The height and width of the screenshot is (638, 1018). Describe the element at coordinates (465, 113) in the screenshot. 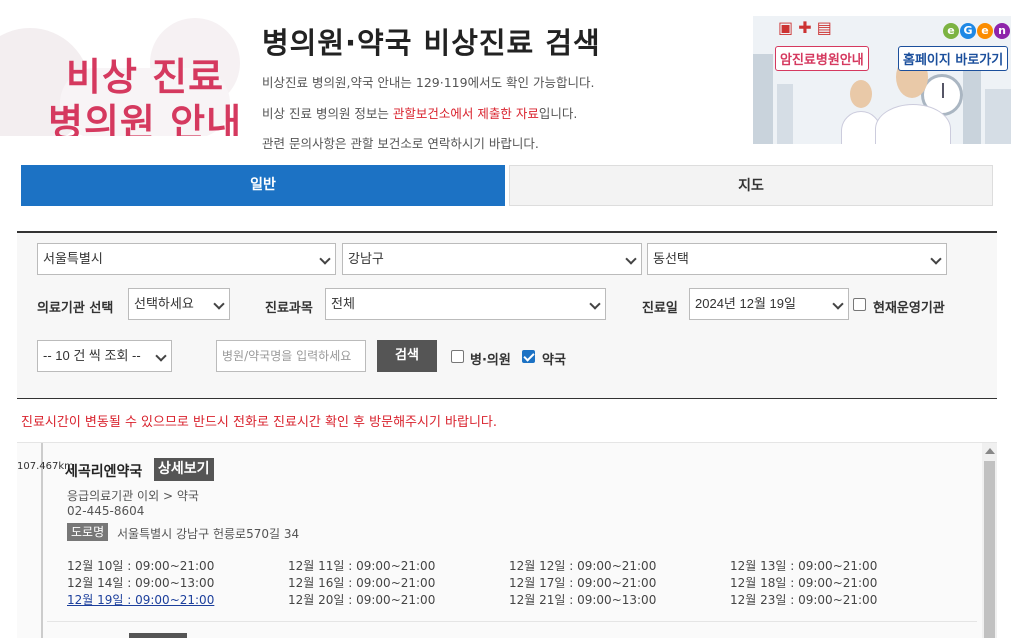

I see `info-highlight: 관할보건소에서 제출한 자료` at that location.